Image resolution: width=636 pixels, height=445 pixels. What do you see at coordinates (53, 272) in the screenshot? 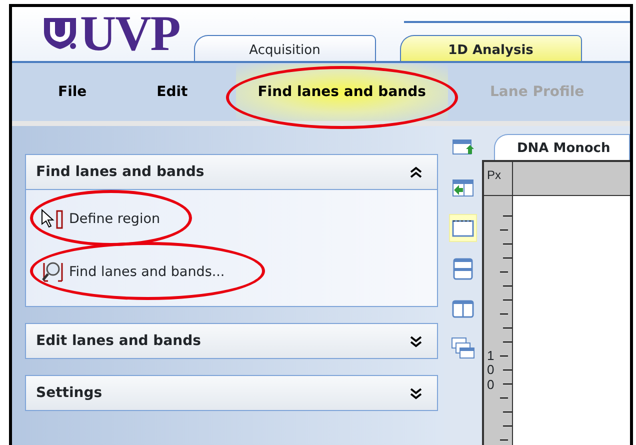
I see `magnifier-icon` at bounding box center [53, 272].